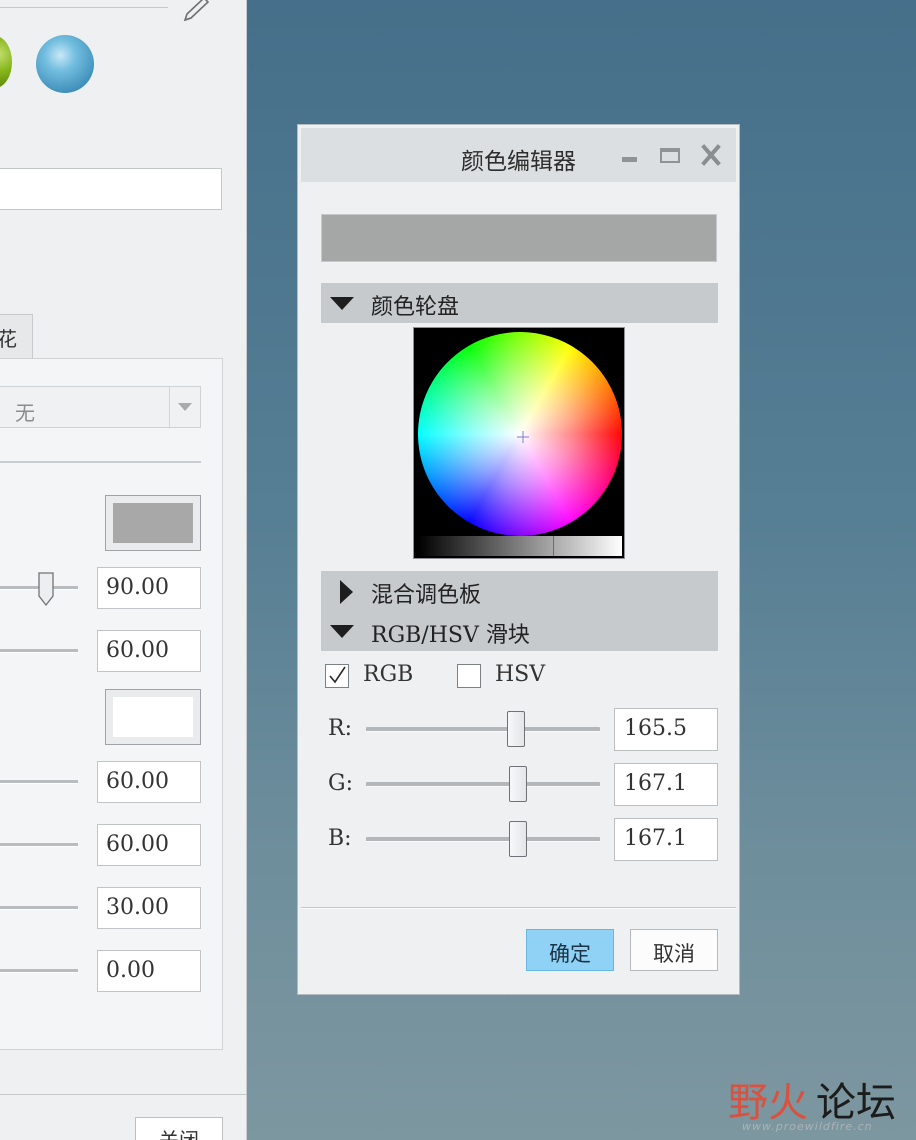 This screenshot has height=1140, width=916. What do you see at coordinates (519, 238) in the screenshot?
I see `color-preview` at bounding box center [519, 238].